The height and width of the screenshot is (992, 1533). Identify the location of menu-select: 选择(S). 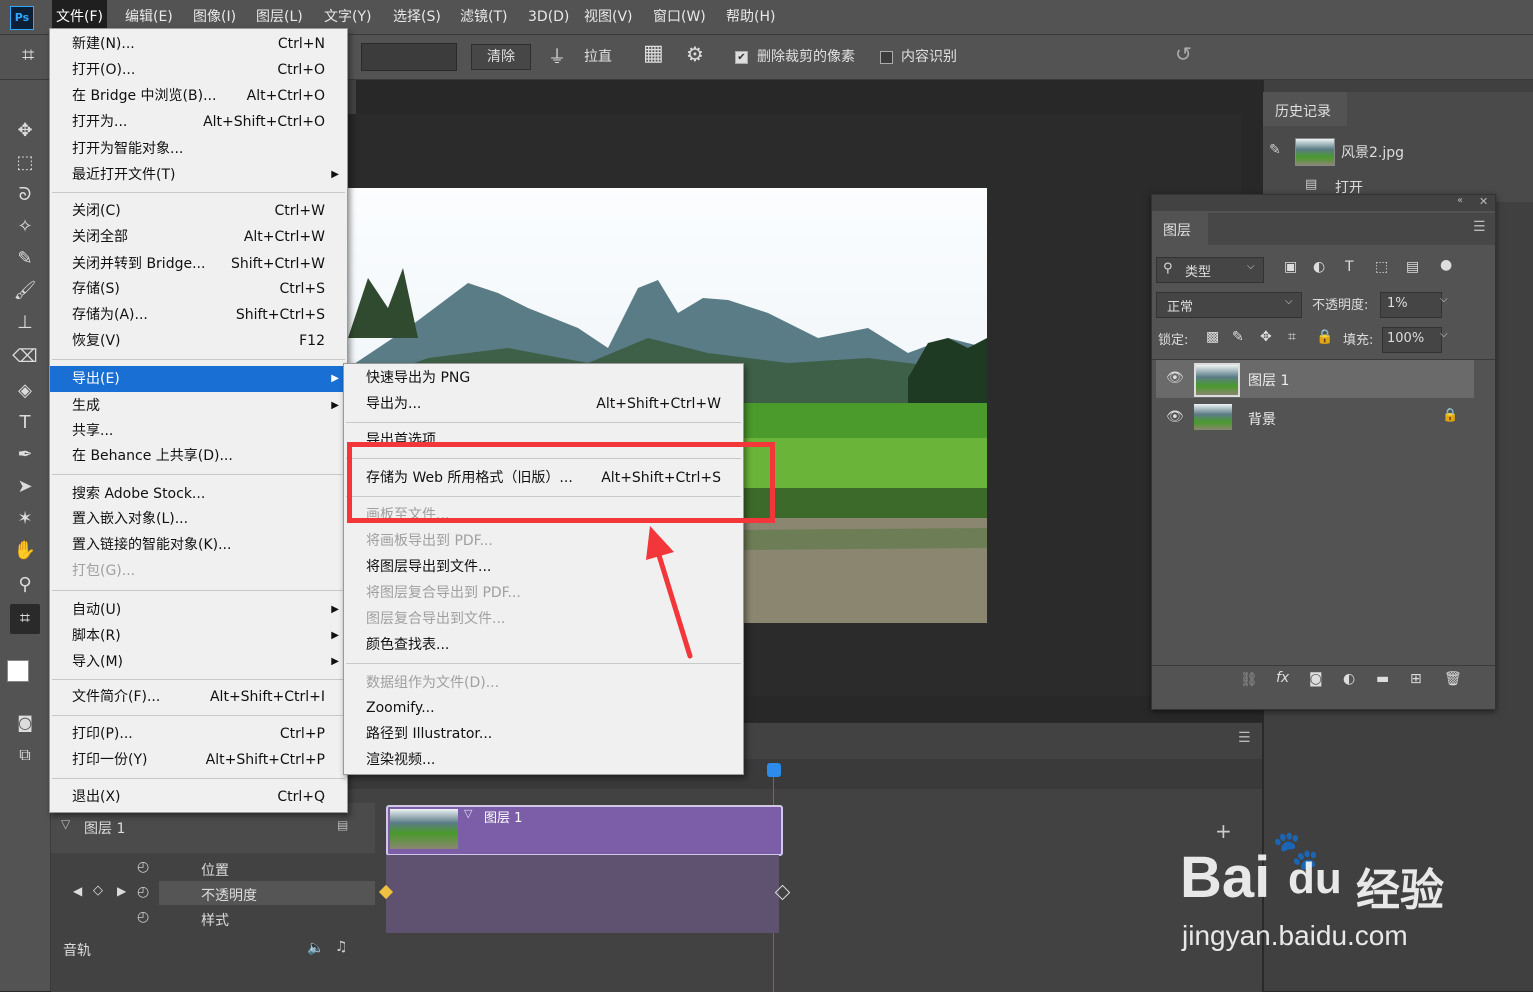
(417, 17).